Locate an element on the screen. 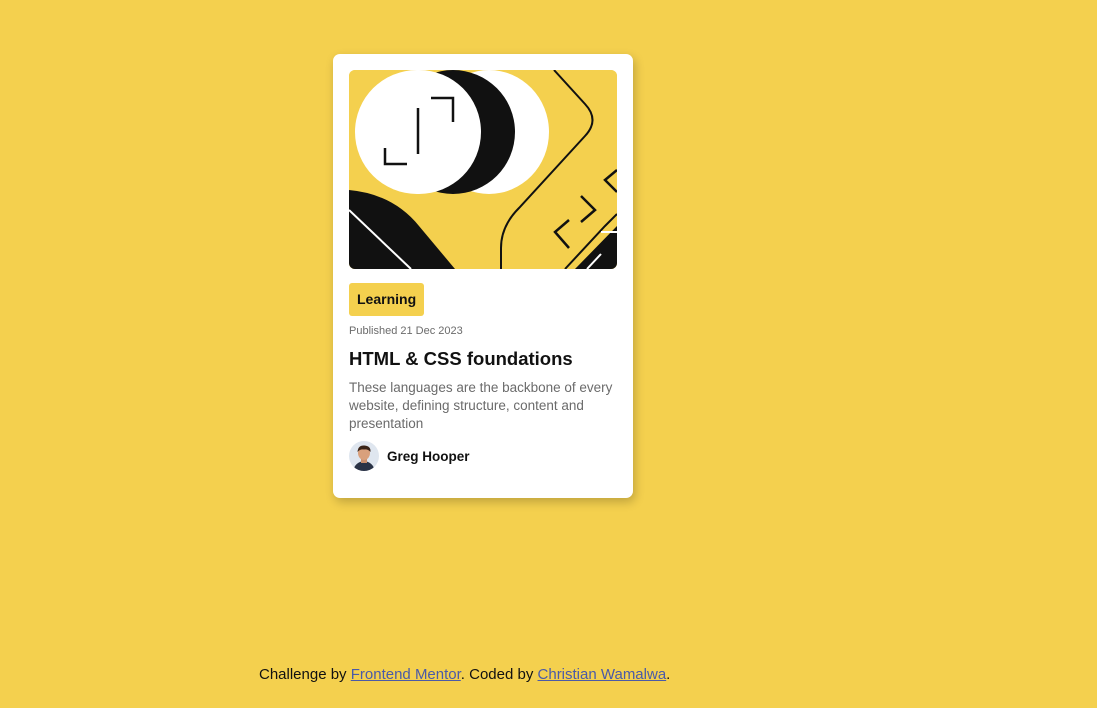 This screenshot has height=708, width=1097. author-name: Greg Hooper is located at coordinates (428, 456).